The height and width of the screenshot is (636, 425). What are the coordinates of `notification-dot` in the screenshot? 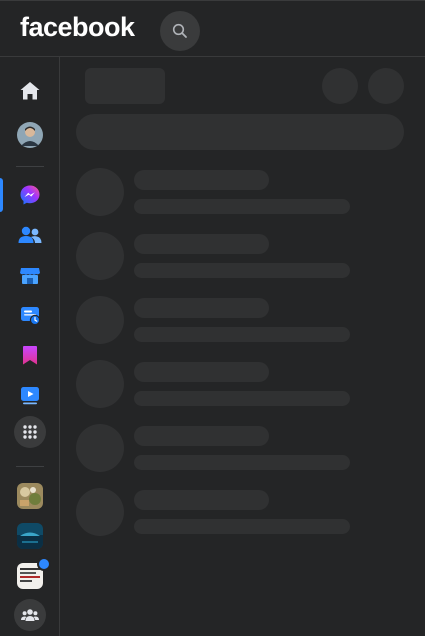 It's located at (44, 564).